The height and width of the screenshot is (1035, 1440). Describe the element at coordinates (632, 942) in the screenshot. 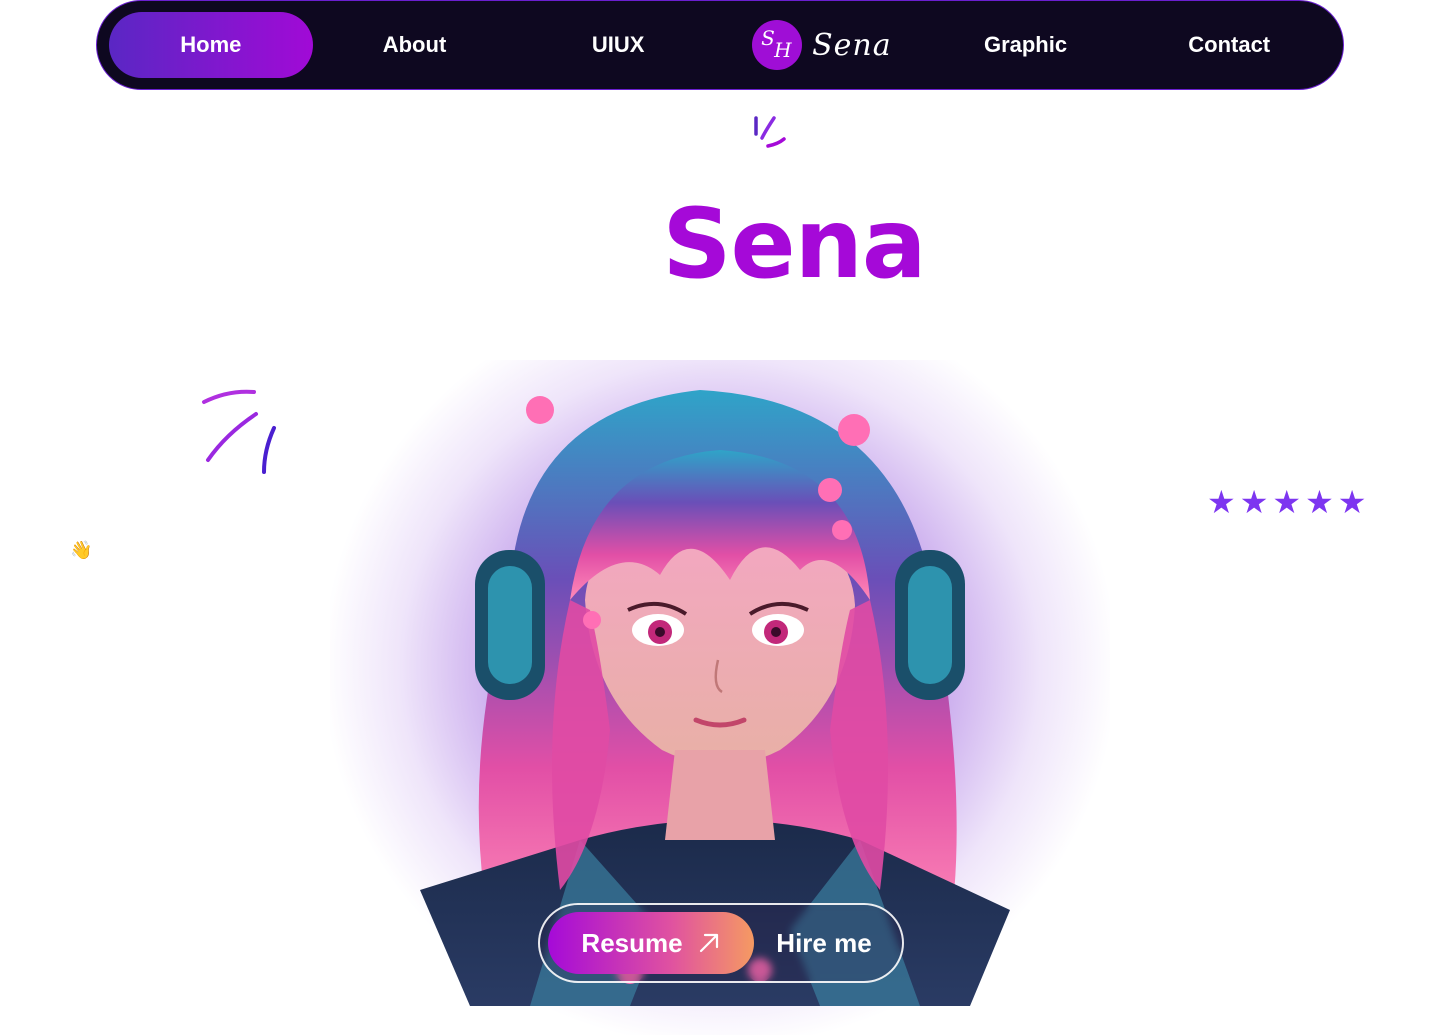

I see `resume-label: Resume` at that location.